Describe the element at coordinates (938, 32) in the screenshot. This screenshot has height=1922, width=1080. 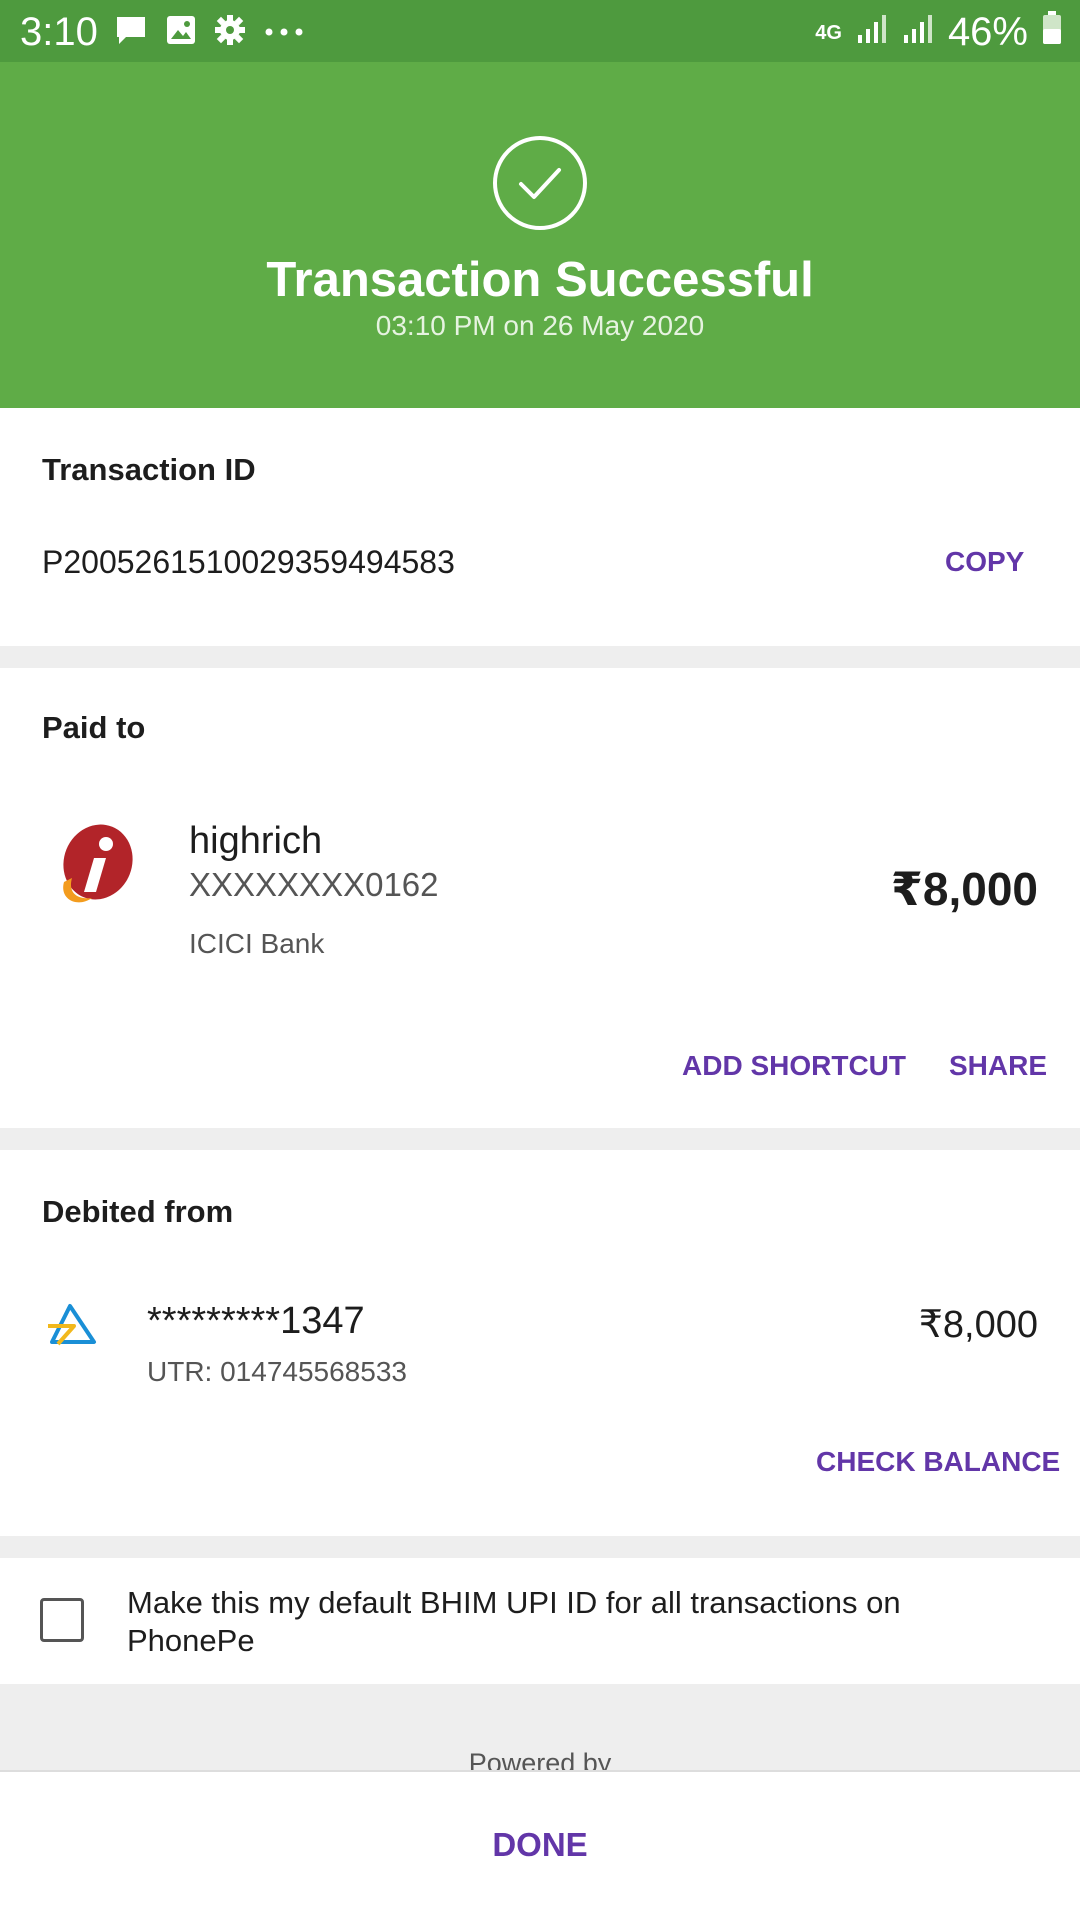
I see `status-right-icons: 4G 46%` at that location.